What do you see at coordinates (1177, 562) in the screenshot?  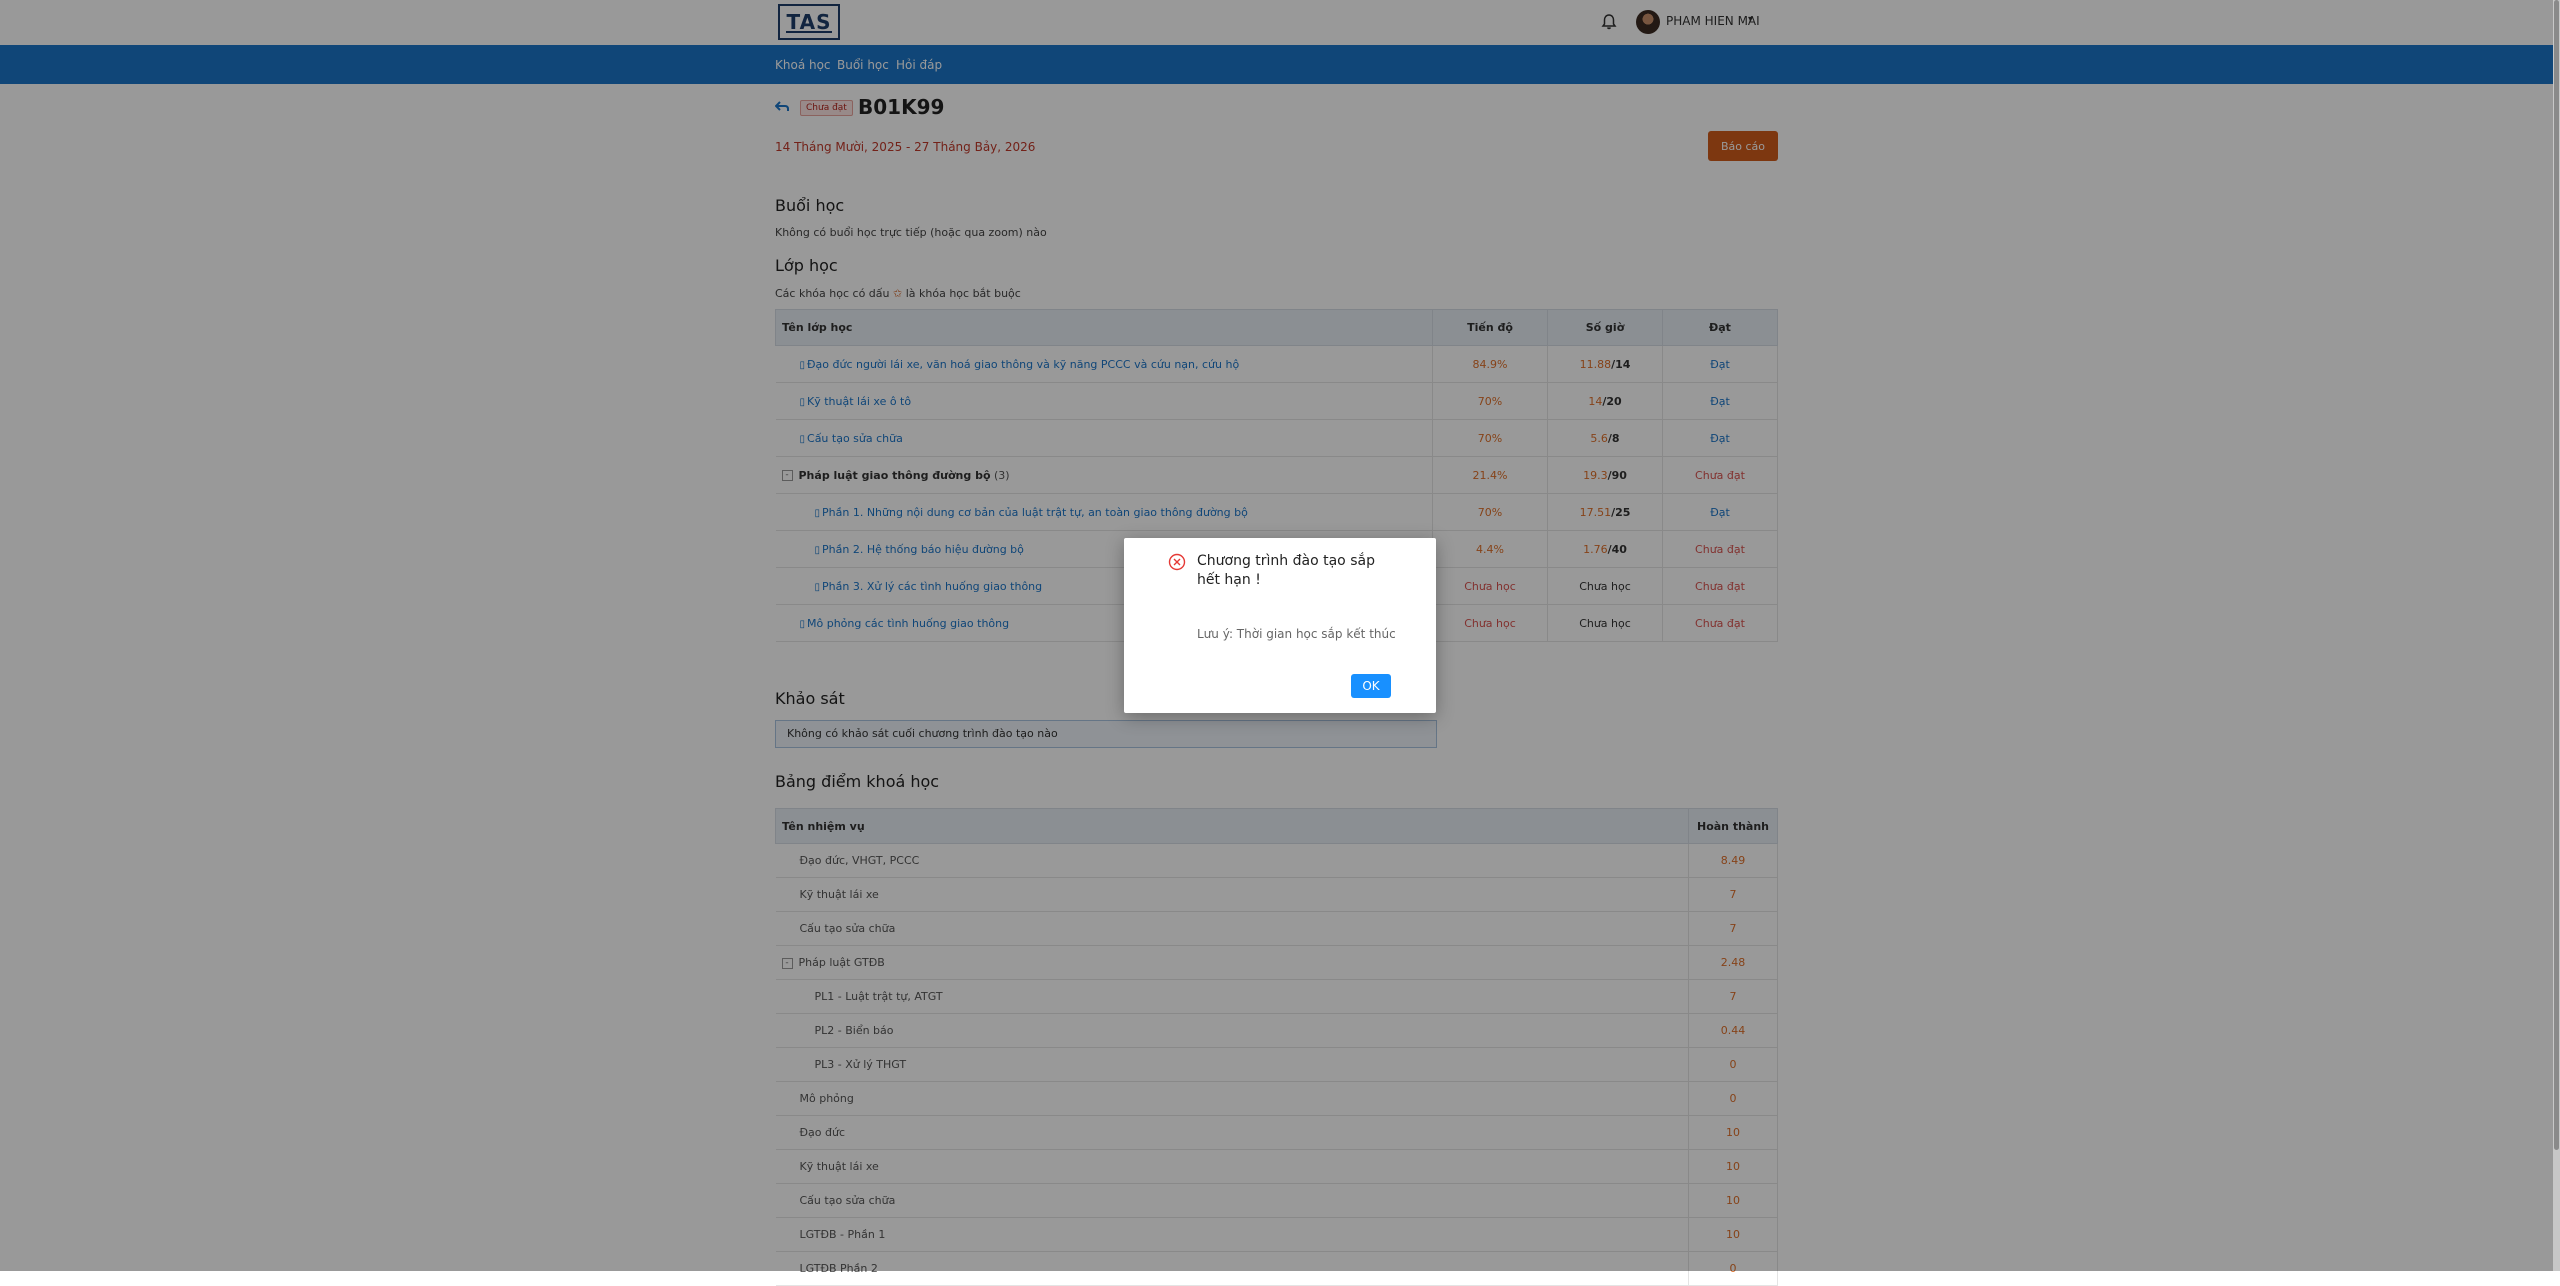 I see `error-circle-icon` at bounding box center [1177, 562].